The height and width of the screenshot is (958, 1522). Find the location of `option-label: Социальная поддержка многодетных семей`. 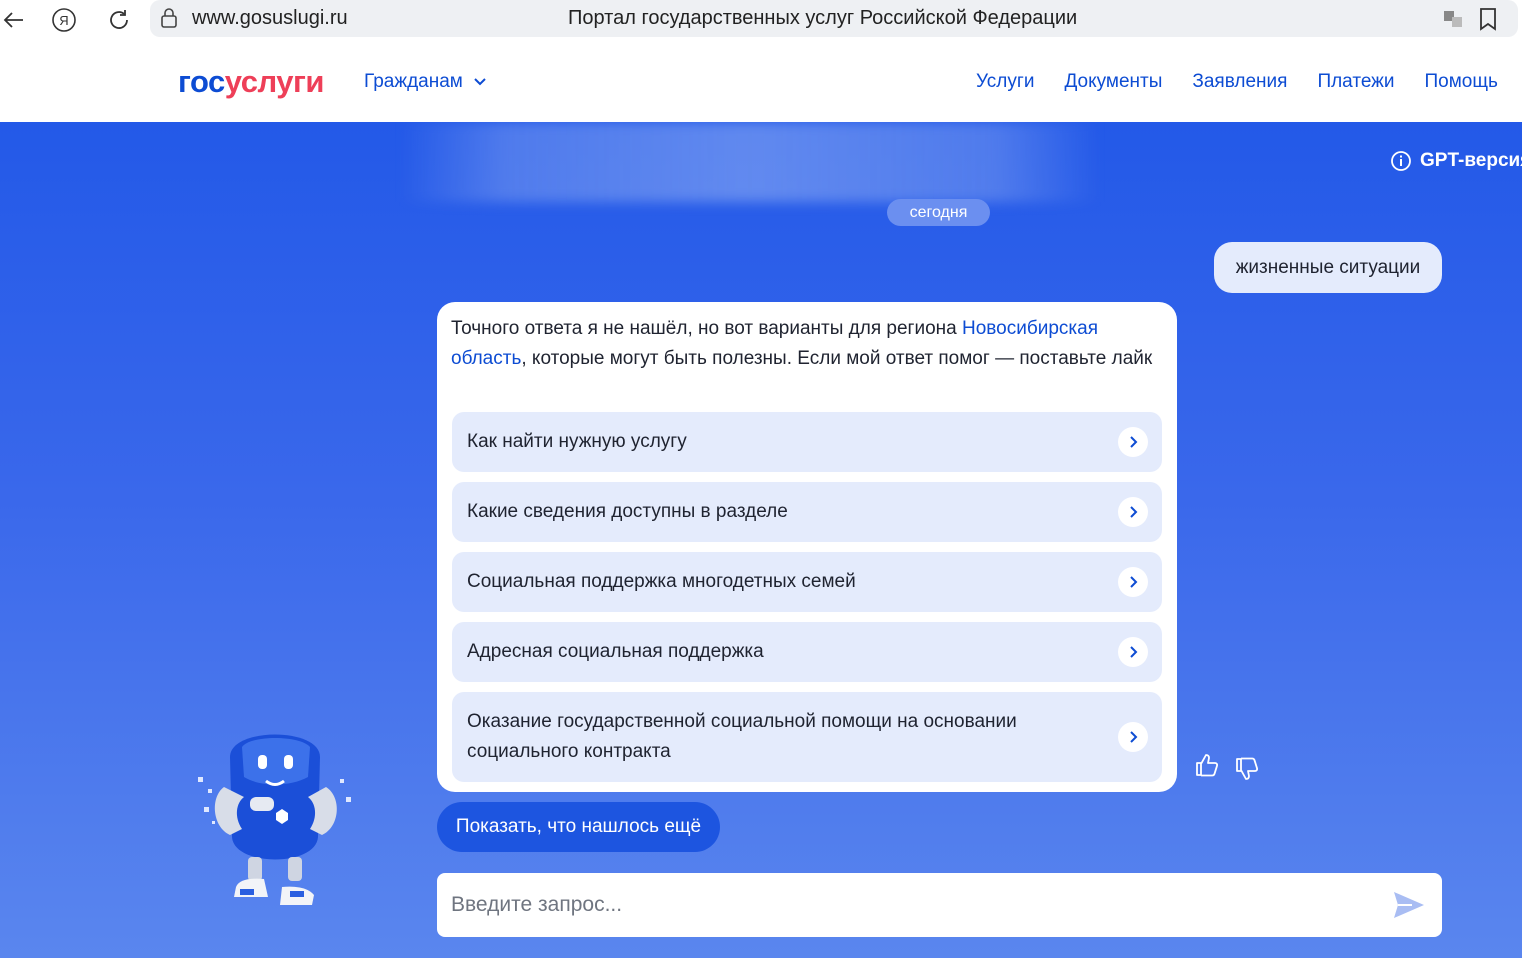

option-label: Социальная поддержка многодетных семей is located at coordinates (661, 581).